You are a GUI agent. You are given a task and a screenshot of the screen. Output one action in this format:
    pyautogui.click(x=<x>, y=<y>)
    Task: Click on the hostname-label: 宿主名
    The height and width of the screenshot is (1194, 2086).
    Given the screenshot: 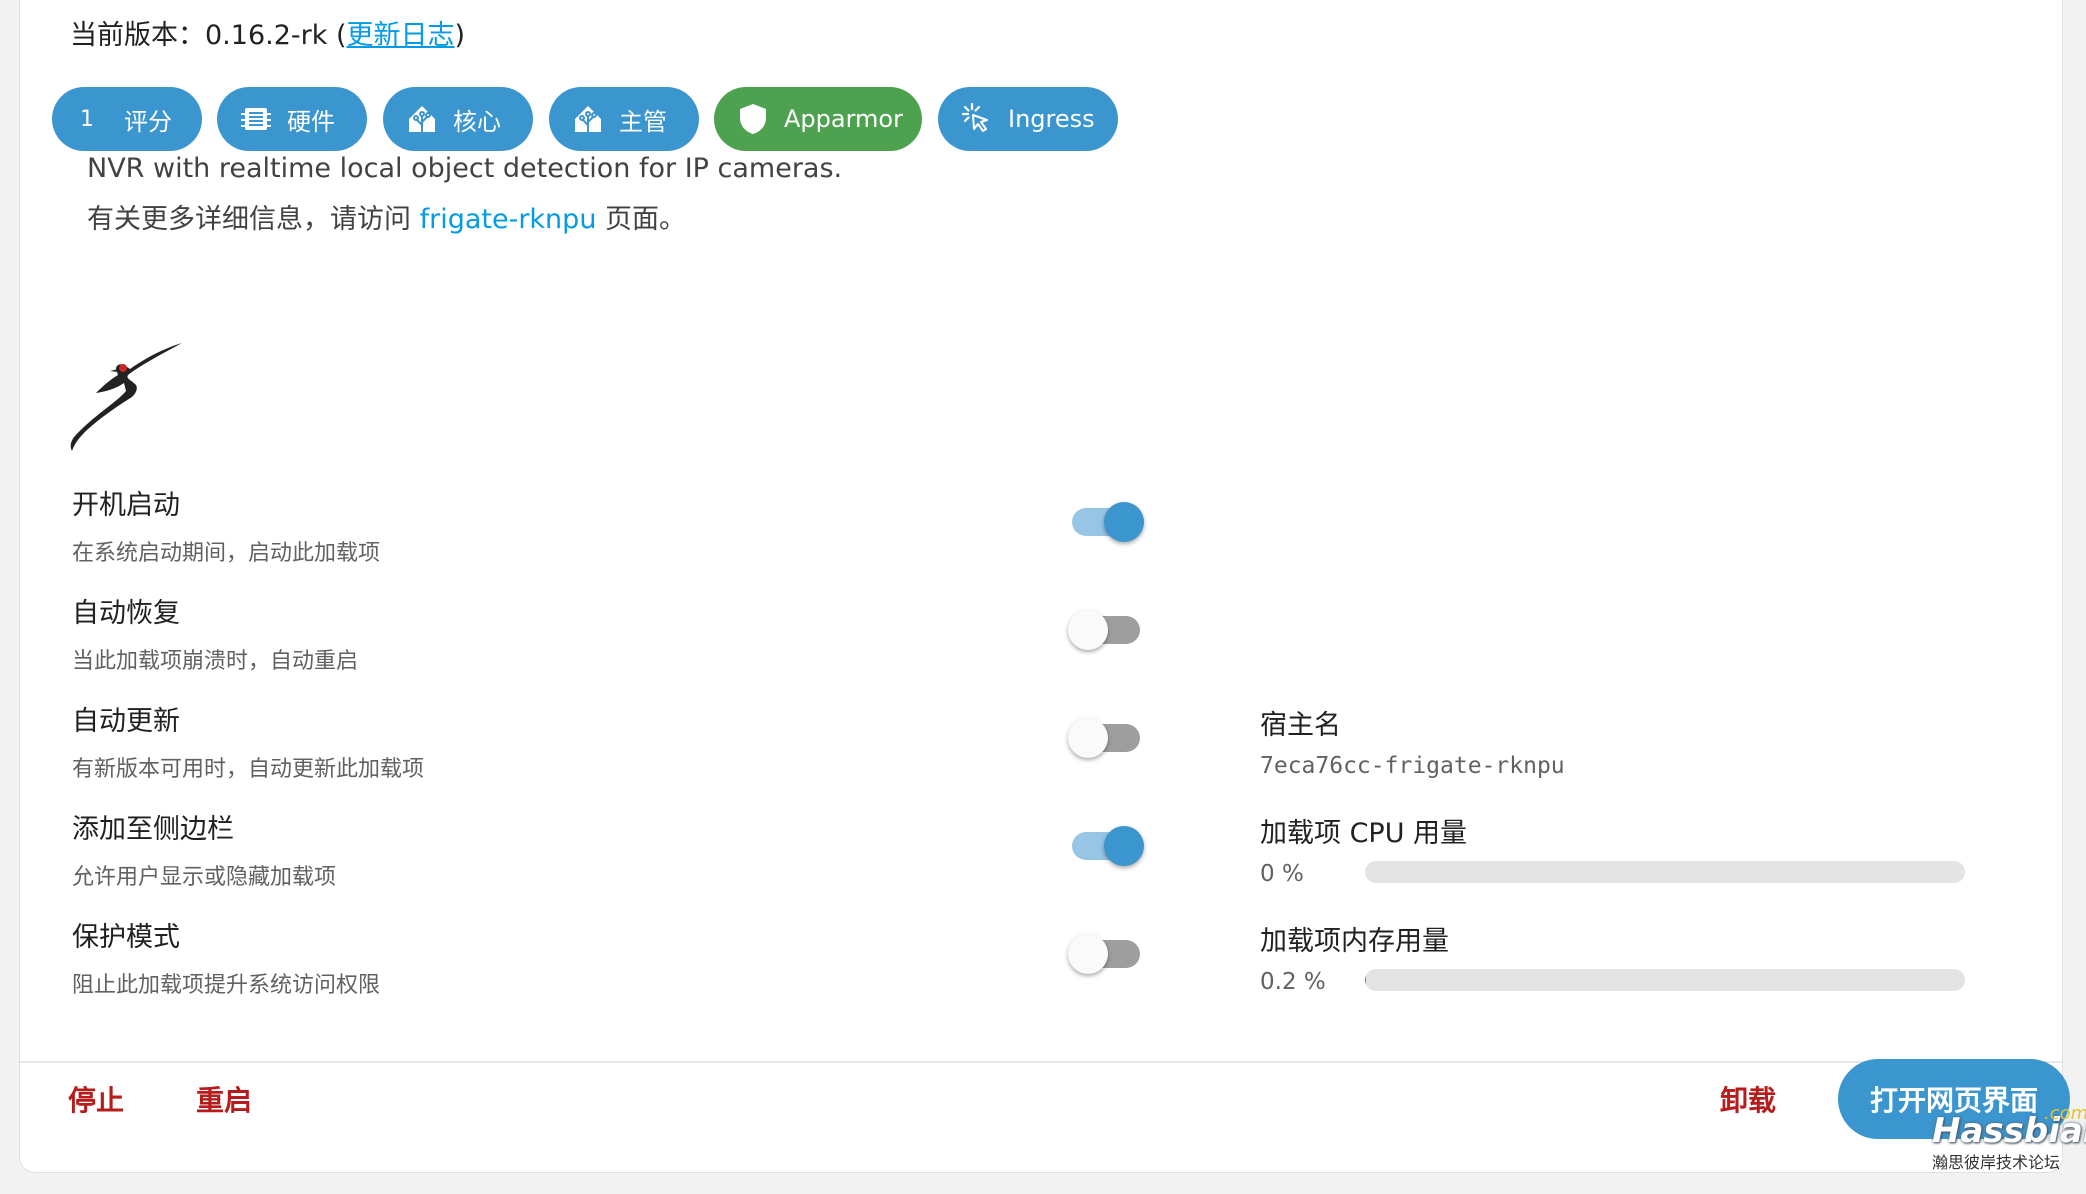 What is the action you would take?
    pyautogui.click(x=1300, y=725)
    